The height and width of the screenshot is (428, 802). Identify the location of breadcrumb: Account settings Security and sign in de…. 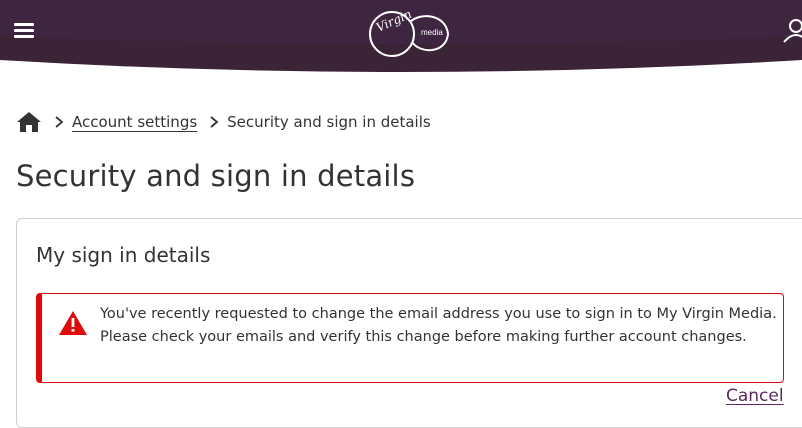
(223, 122).